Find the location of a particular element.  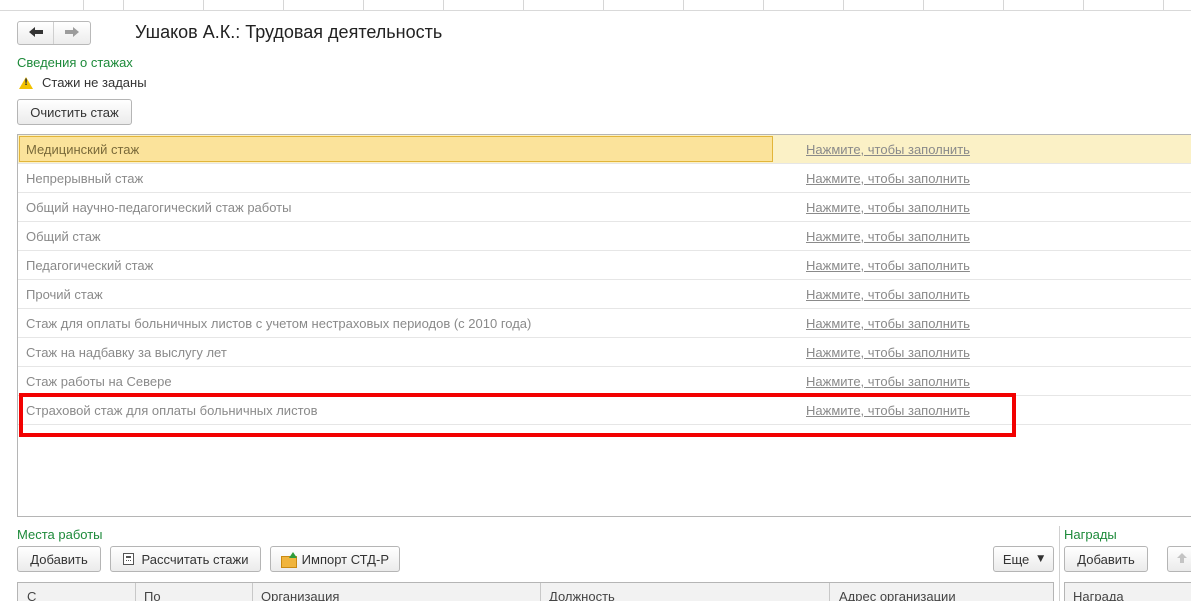

awards-table-header: Награда is located at coordinates (1127, 591).